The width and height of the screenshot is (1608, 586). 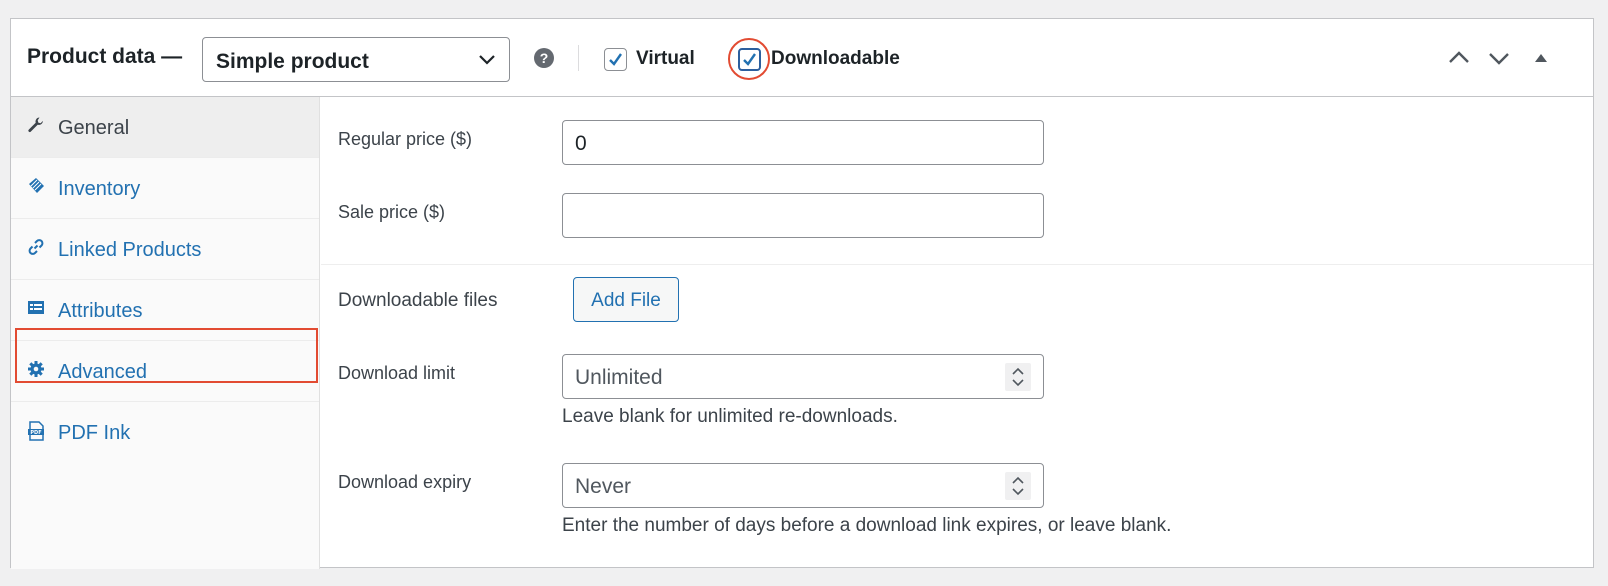 I want to click on sale-price-label: Sale price ($), so click(x=392, y=212).